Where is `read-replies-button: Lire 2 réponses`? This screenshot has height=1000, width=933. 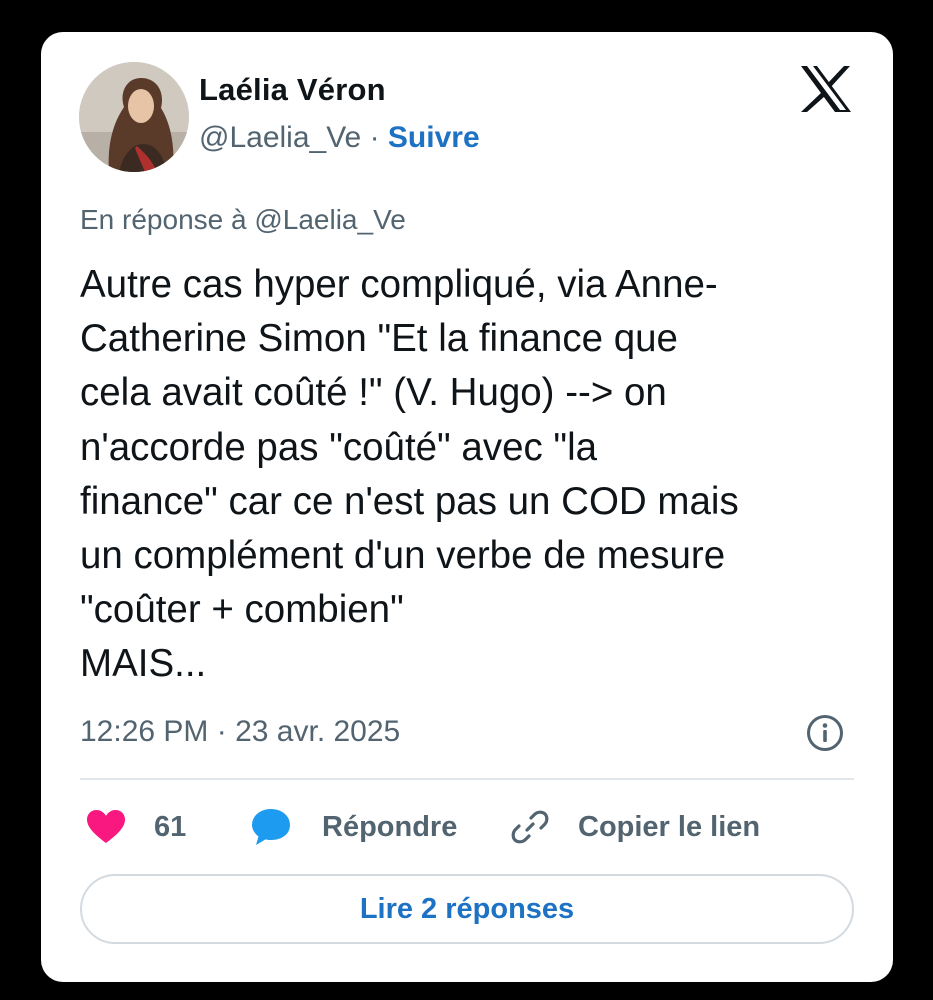
read-replies-button: Lire 2 réponses is located at coordinates (467, 909).